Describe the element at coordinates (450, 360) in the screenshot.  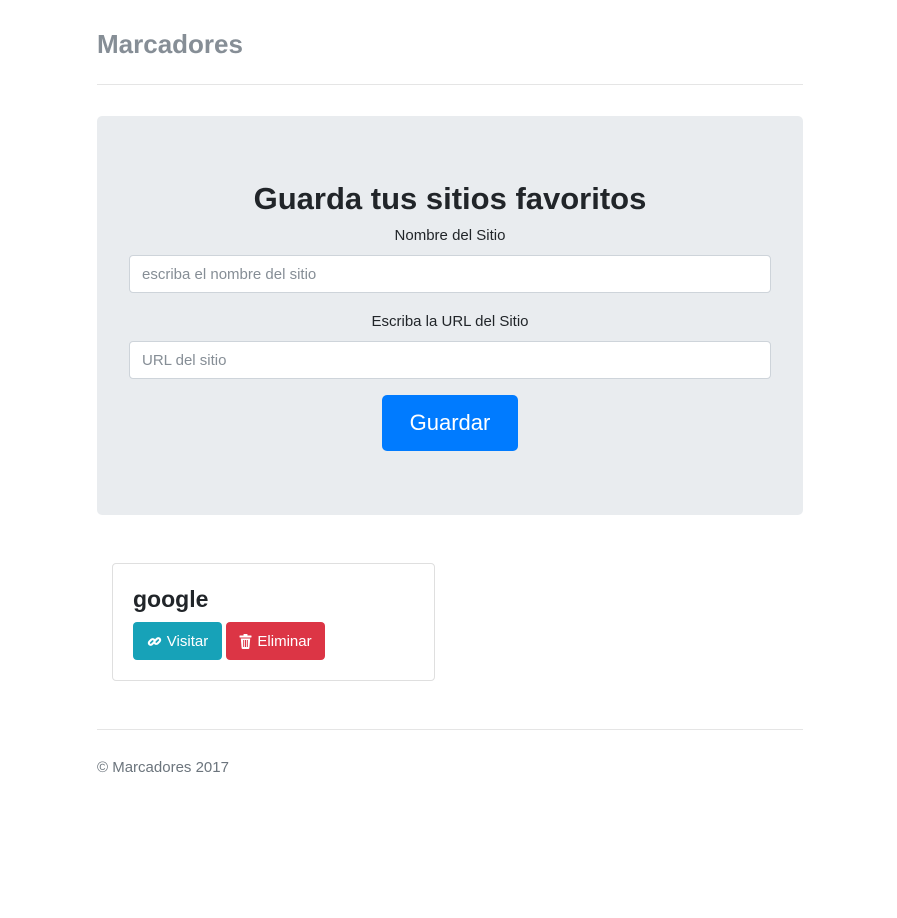
I see `site-url-input` at that location.